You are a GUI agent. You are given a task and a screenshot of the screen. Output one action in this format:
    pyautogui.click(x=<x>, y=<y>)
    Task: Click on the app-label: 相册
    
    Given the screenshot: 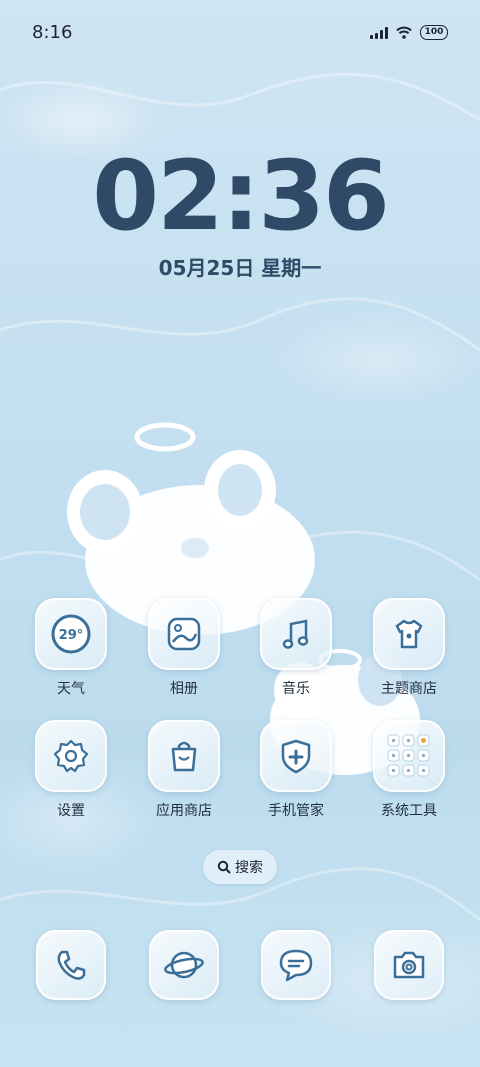 What is the action you would take?
    pyautogui.click(x=184, y=689)
    